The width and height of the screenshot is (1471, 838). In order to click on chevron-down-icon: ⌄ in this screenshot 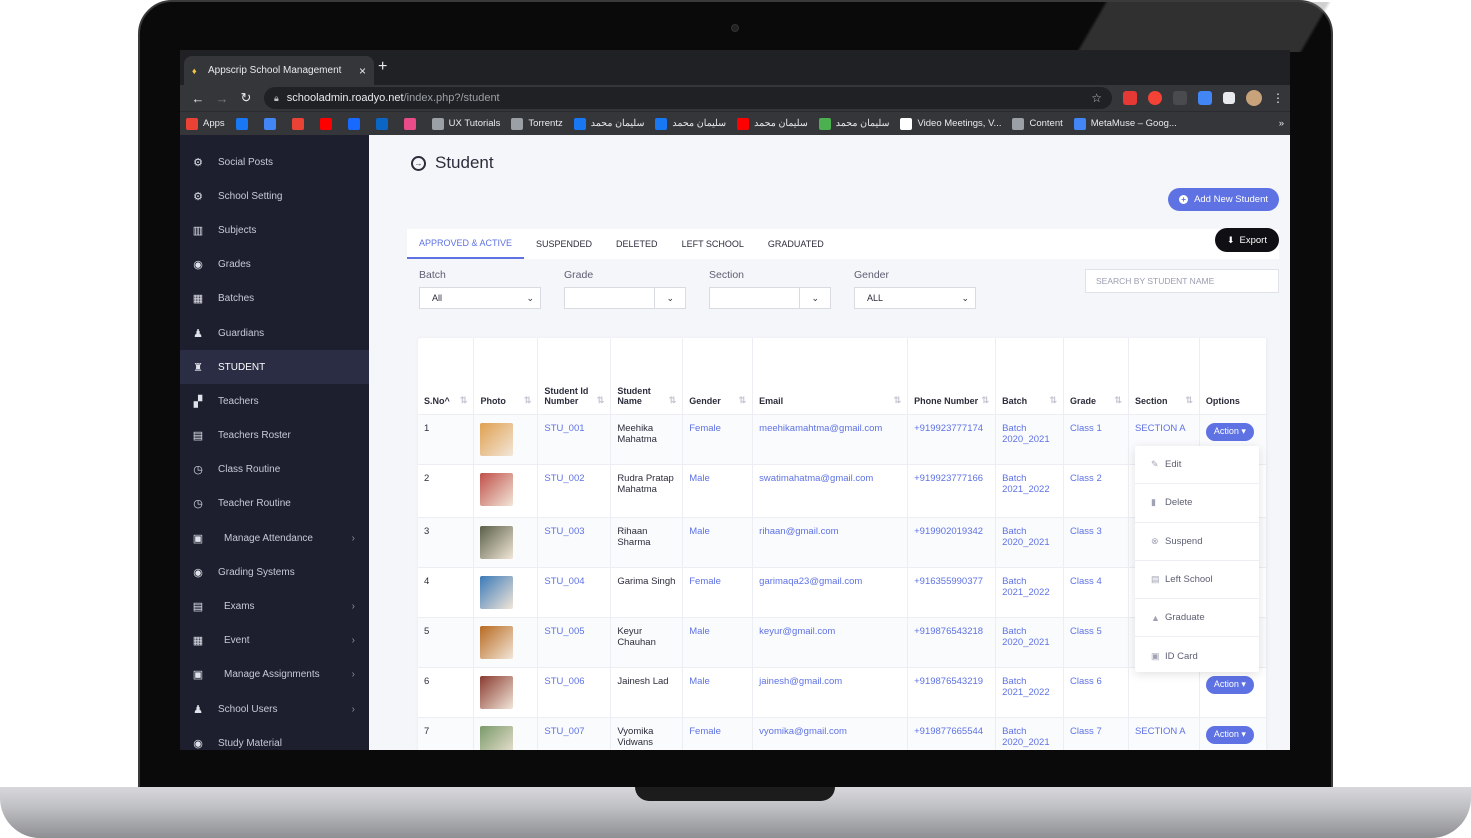, I will do `click(670, 297)`.